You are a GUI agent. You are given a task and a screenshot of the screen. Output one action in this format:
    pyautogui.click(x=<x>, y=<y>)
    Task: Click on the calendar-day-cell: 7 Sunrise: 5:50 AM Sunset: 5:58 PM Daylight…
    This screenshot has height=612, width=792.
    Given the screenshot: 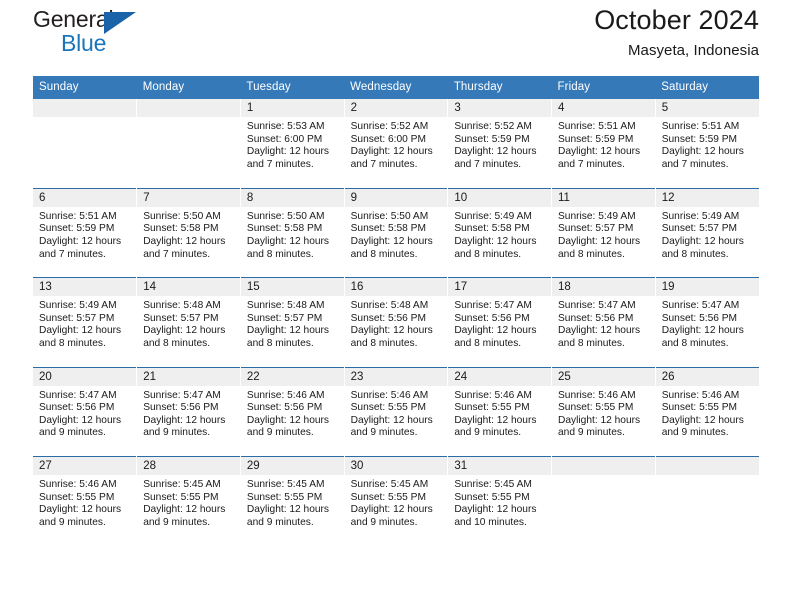 What is the action you would take?
    pyautogui.click(x=188, y=232)
    